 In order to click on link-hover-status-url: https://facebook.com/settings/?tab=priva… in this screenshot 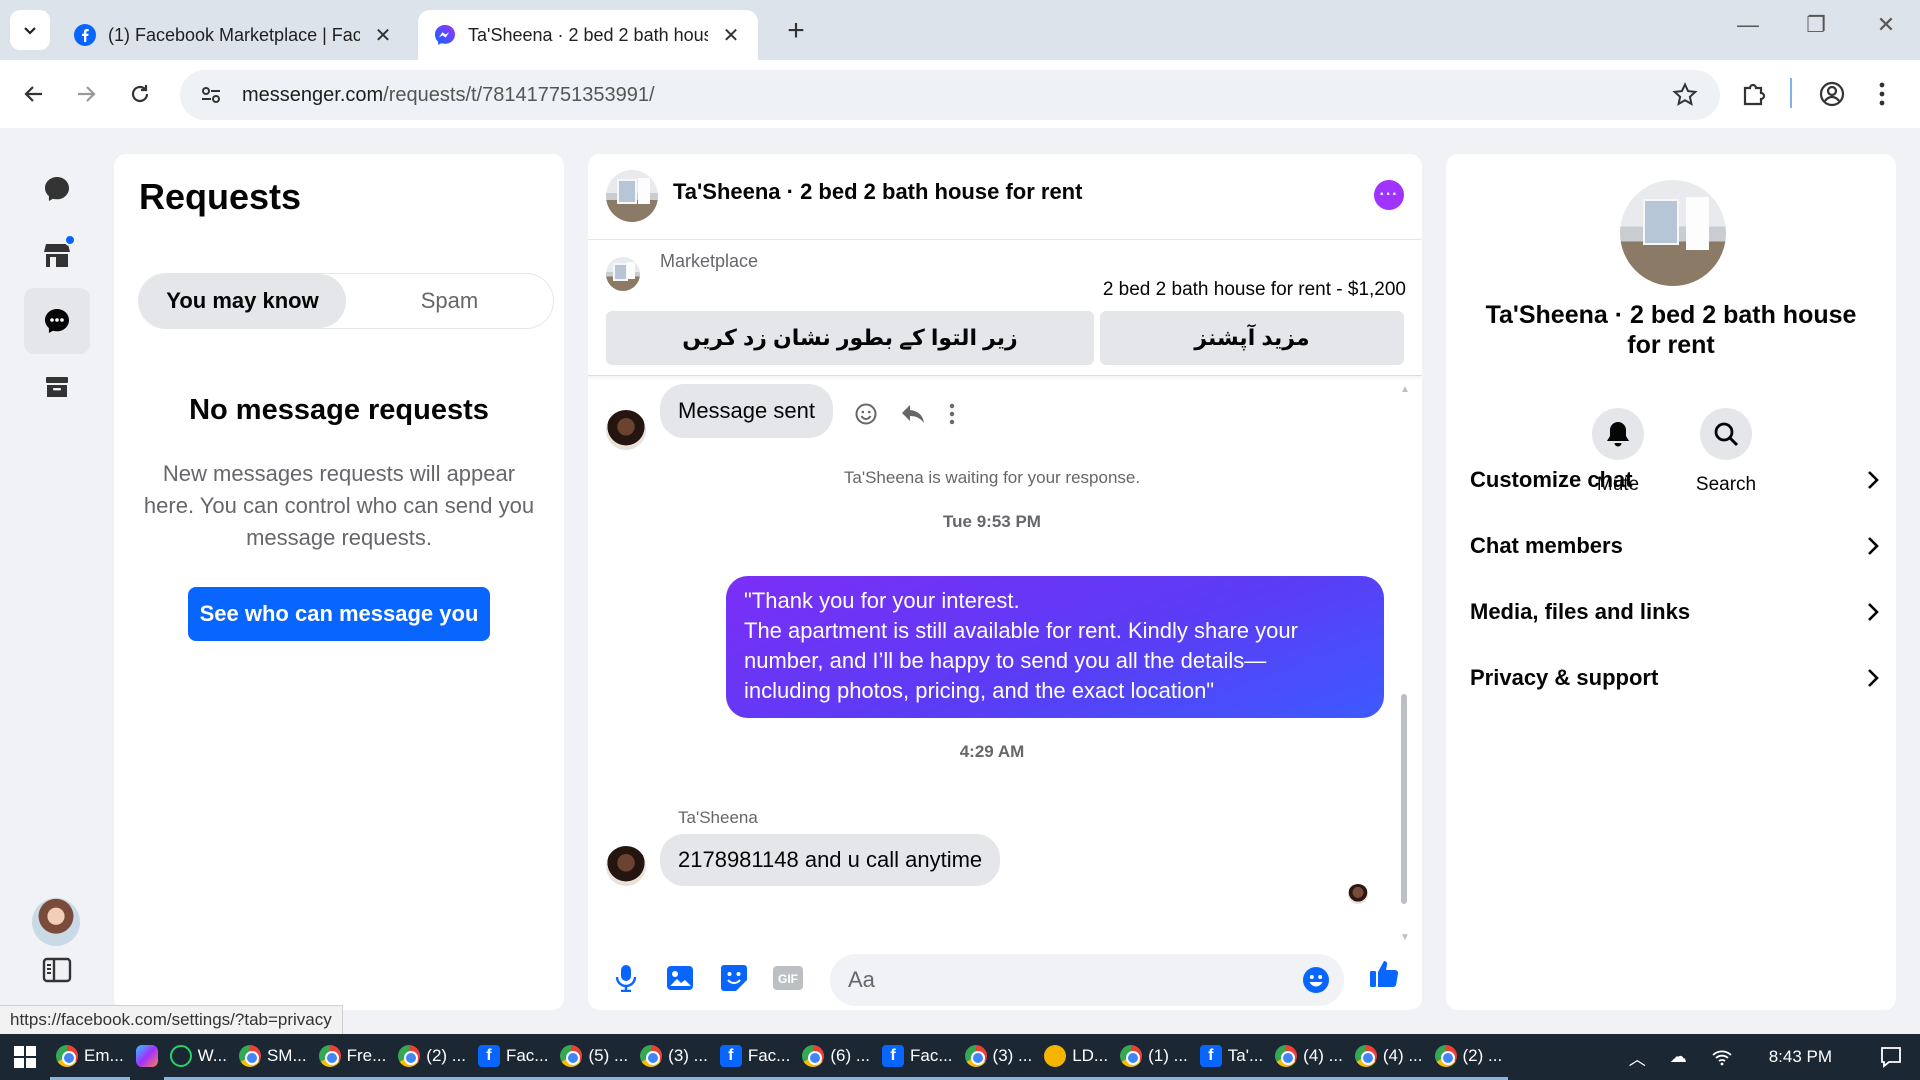, I will do `click(171, 1020)`.